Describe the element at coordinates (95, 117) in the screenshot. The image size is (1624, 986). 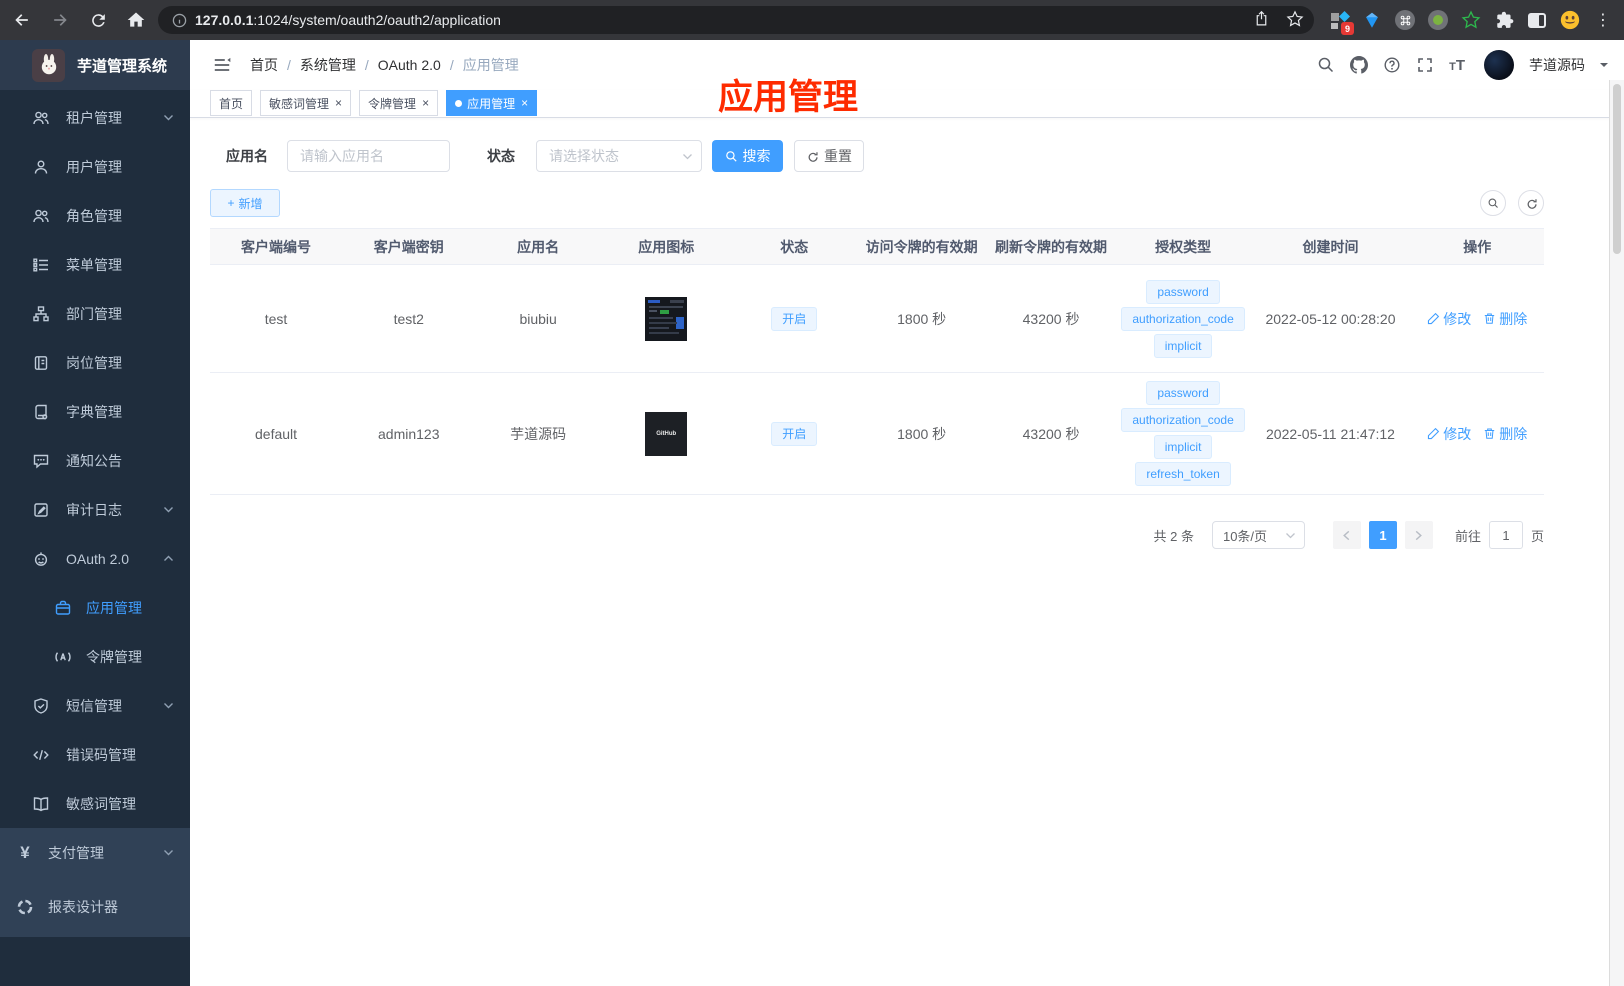
I see `sidebar-item-tenant: 租户管理` at that location.